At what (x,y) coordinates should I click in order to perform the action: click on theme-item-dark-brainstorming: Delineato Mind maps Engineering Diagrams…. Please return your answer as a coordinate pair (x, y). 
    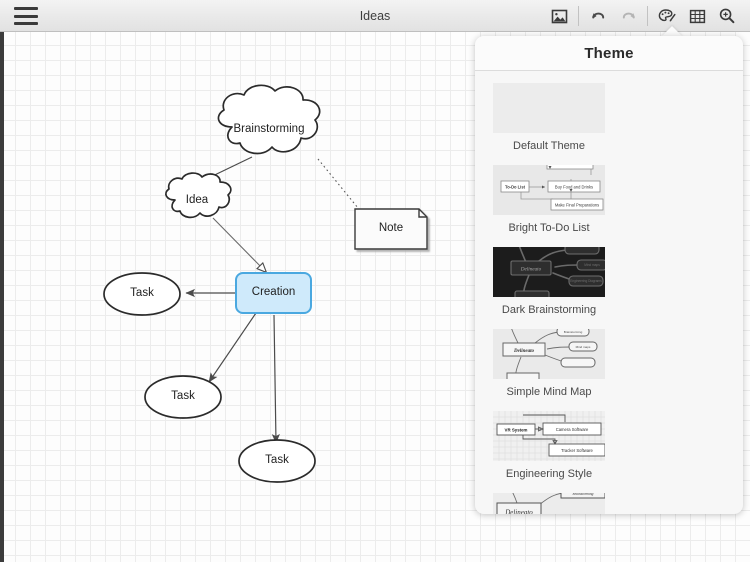
    Looking at the image, I should click on (549, 282).